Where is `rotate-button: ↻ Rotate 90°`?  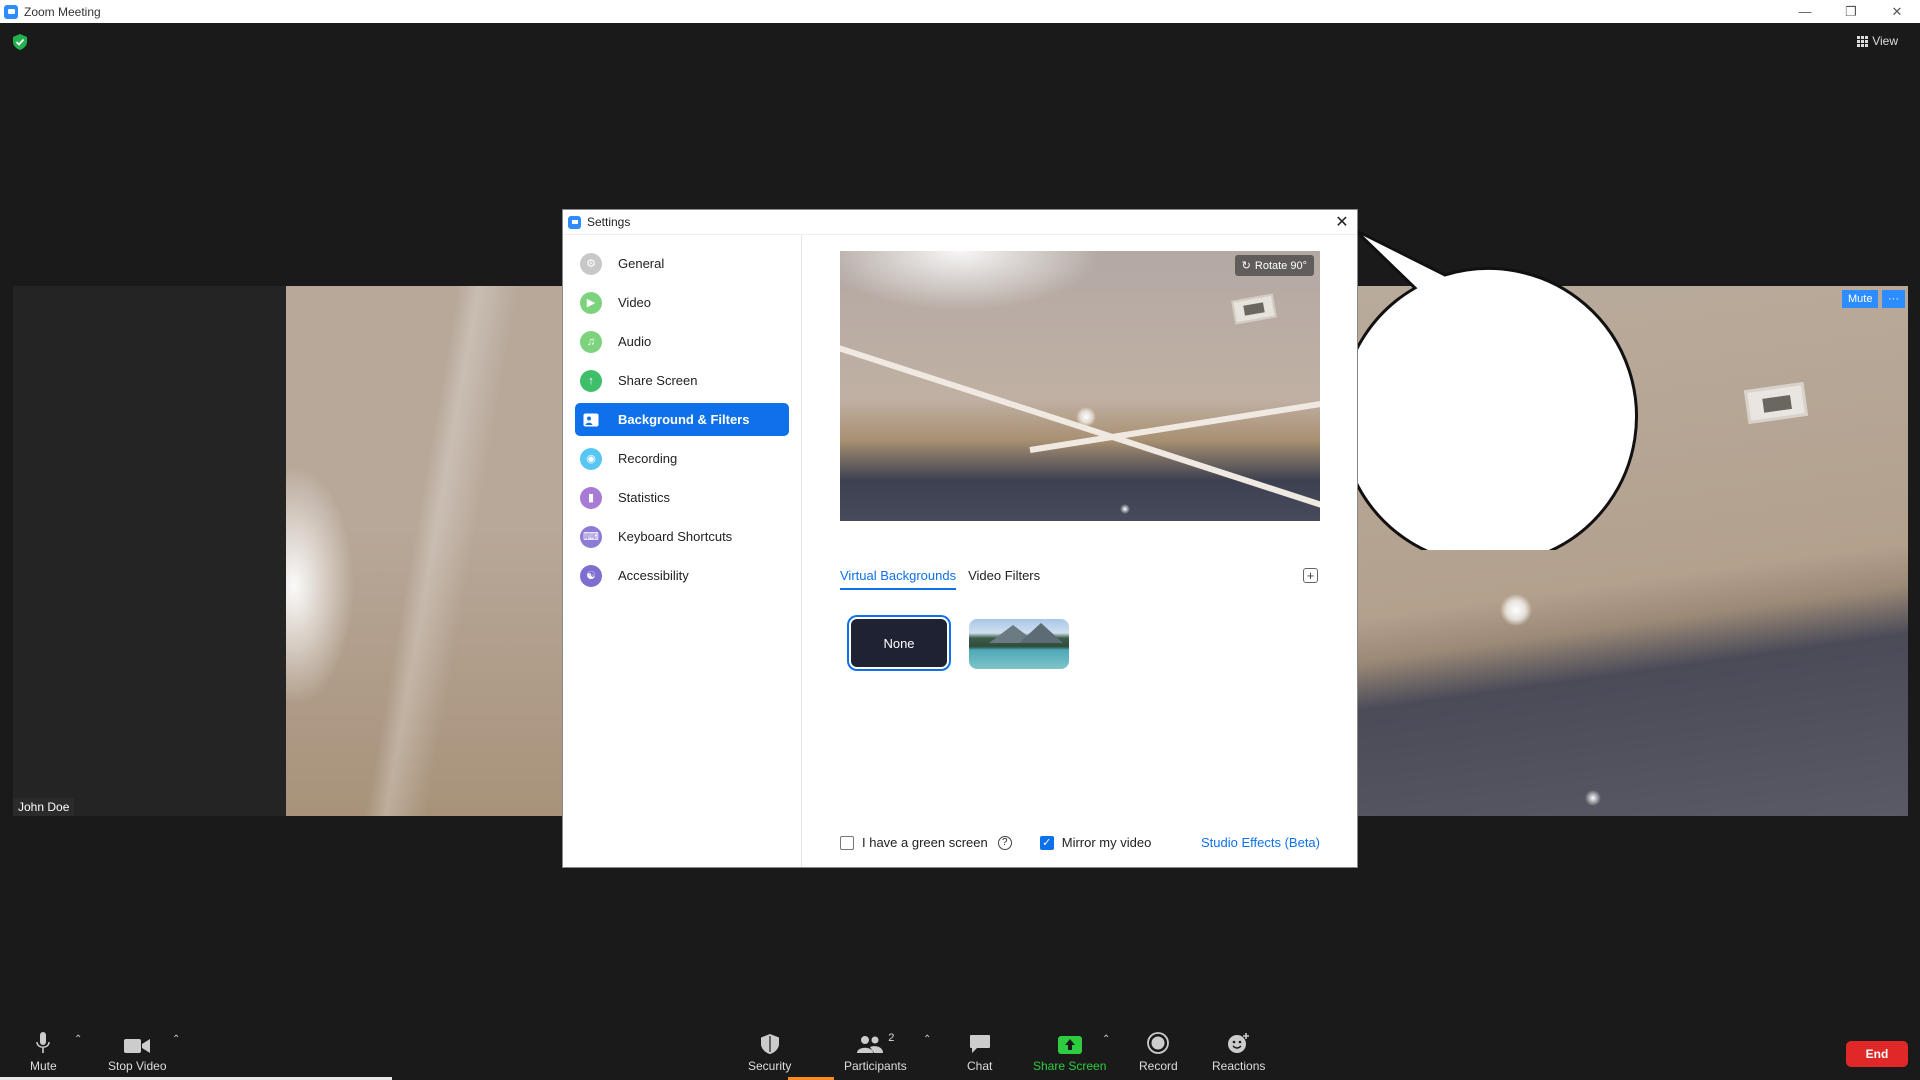 rotate-button: ↻ Rotate 90° is located at coordinates (1274, 265).